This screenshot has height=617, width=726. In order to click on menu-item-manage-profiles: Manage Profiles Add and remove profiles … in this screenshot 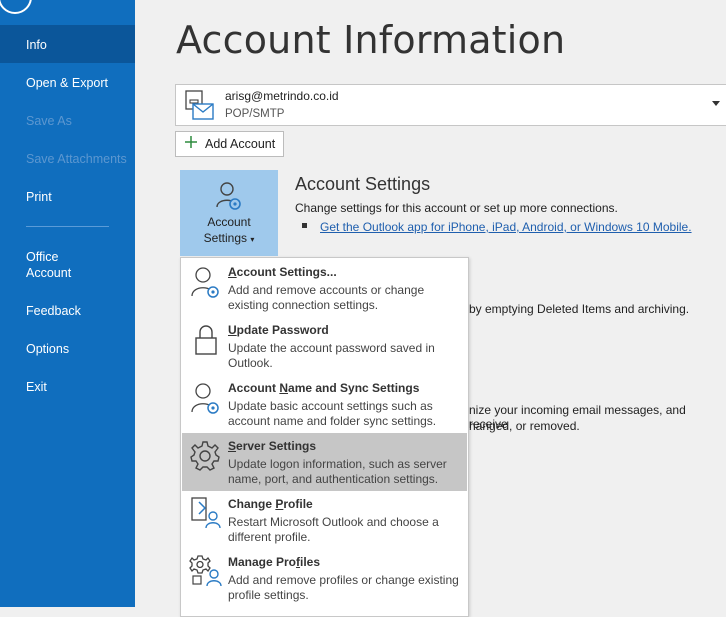, I will do `click(324, 578)`.